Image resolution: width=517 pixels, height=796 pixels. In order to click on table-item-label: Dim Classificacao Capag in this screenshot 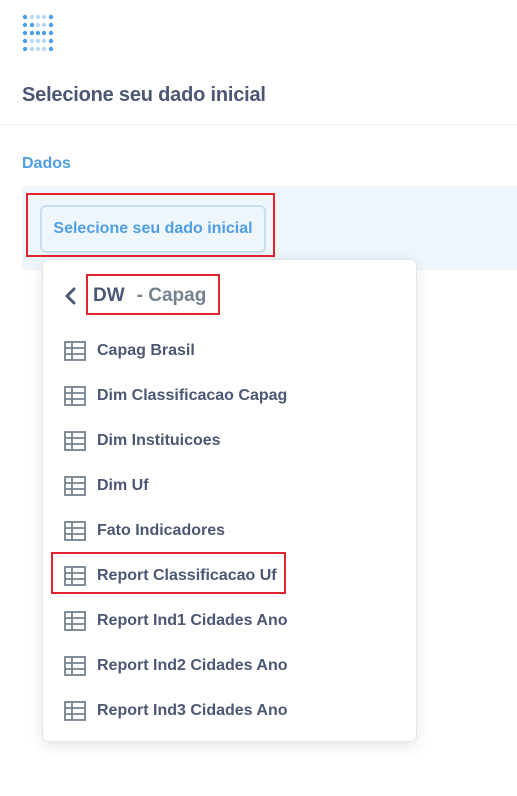, I will do `click(192, 395)`.